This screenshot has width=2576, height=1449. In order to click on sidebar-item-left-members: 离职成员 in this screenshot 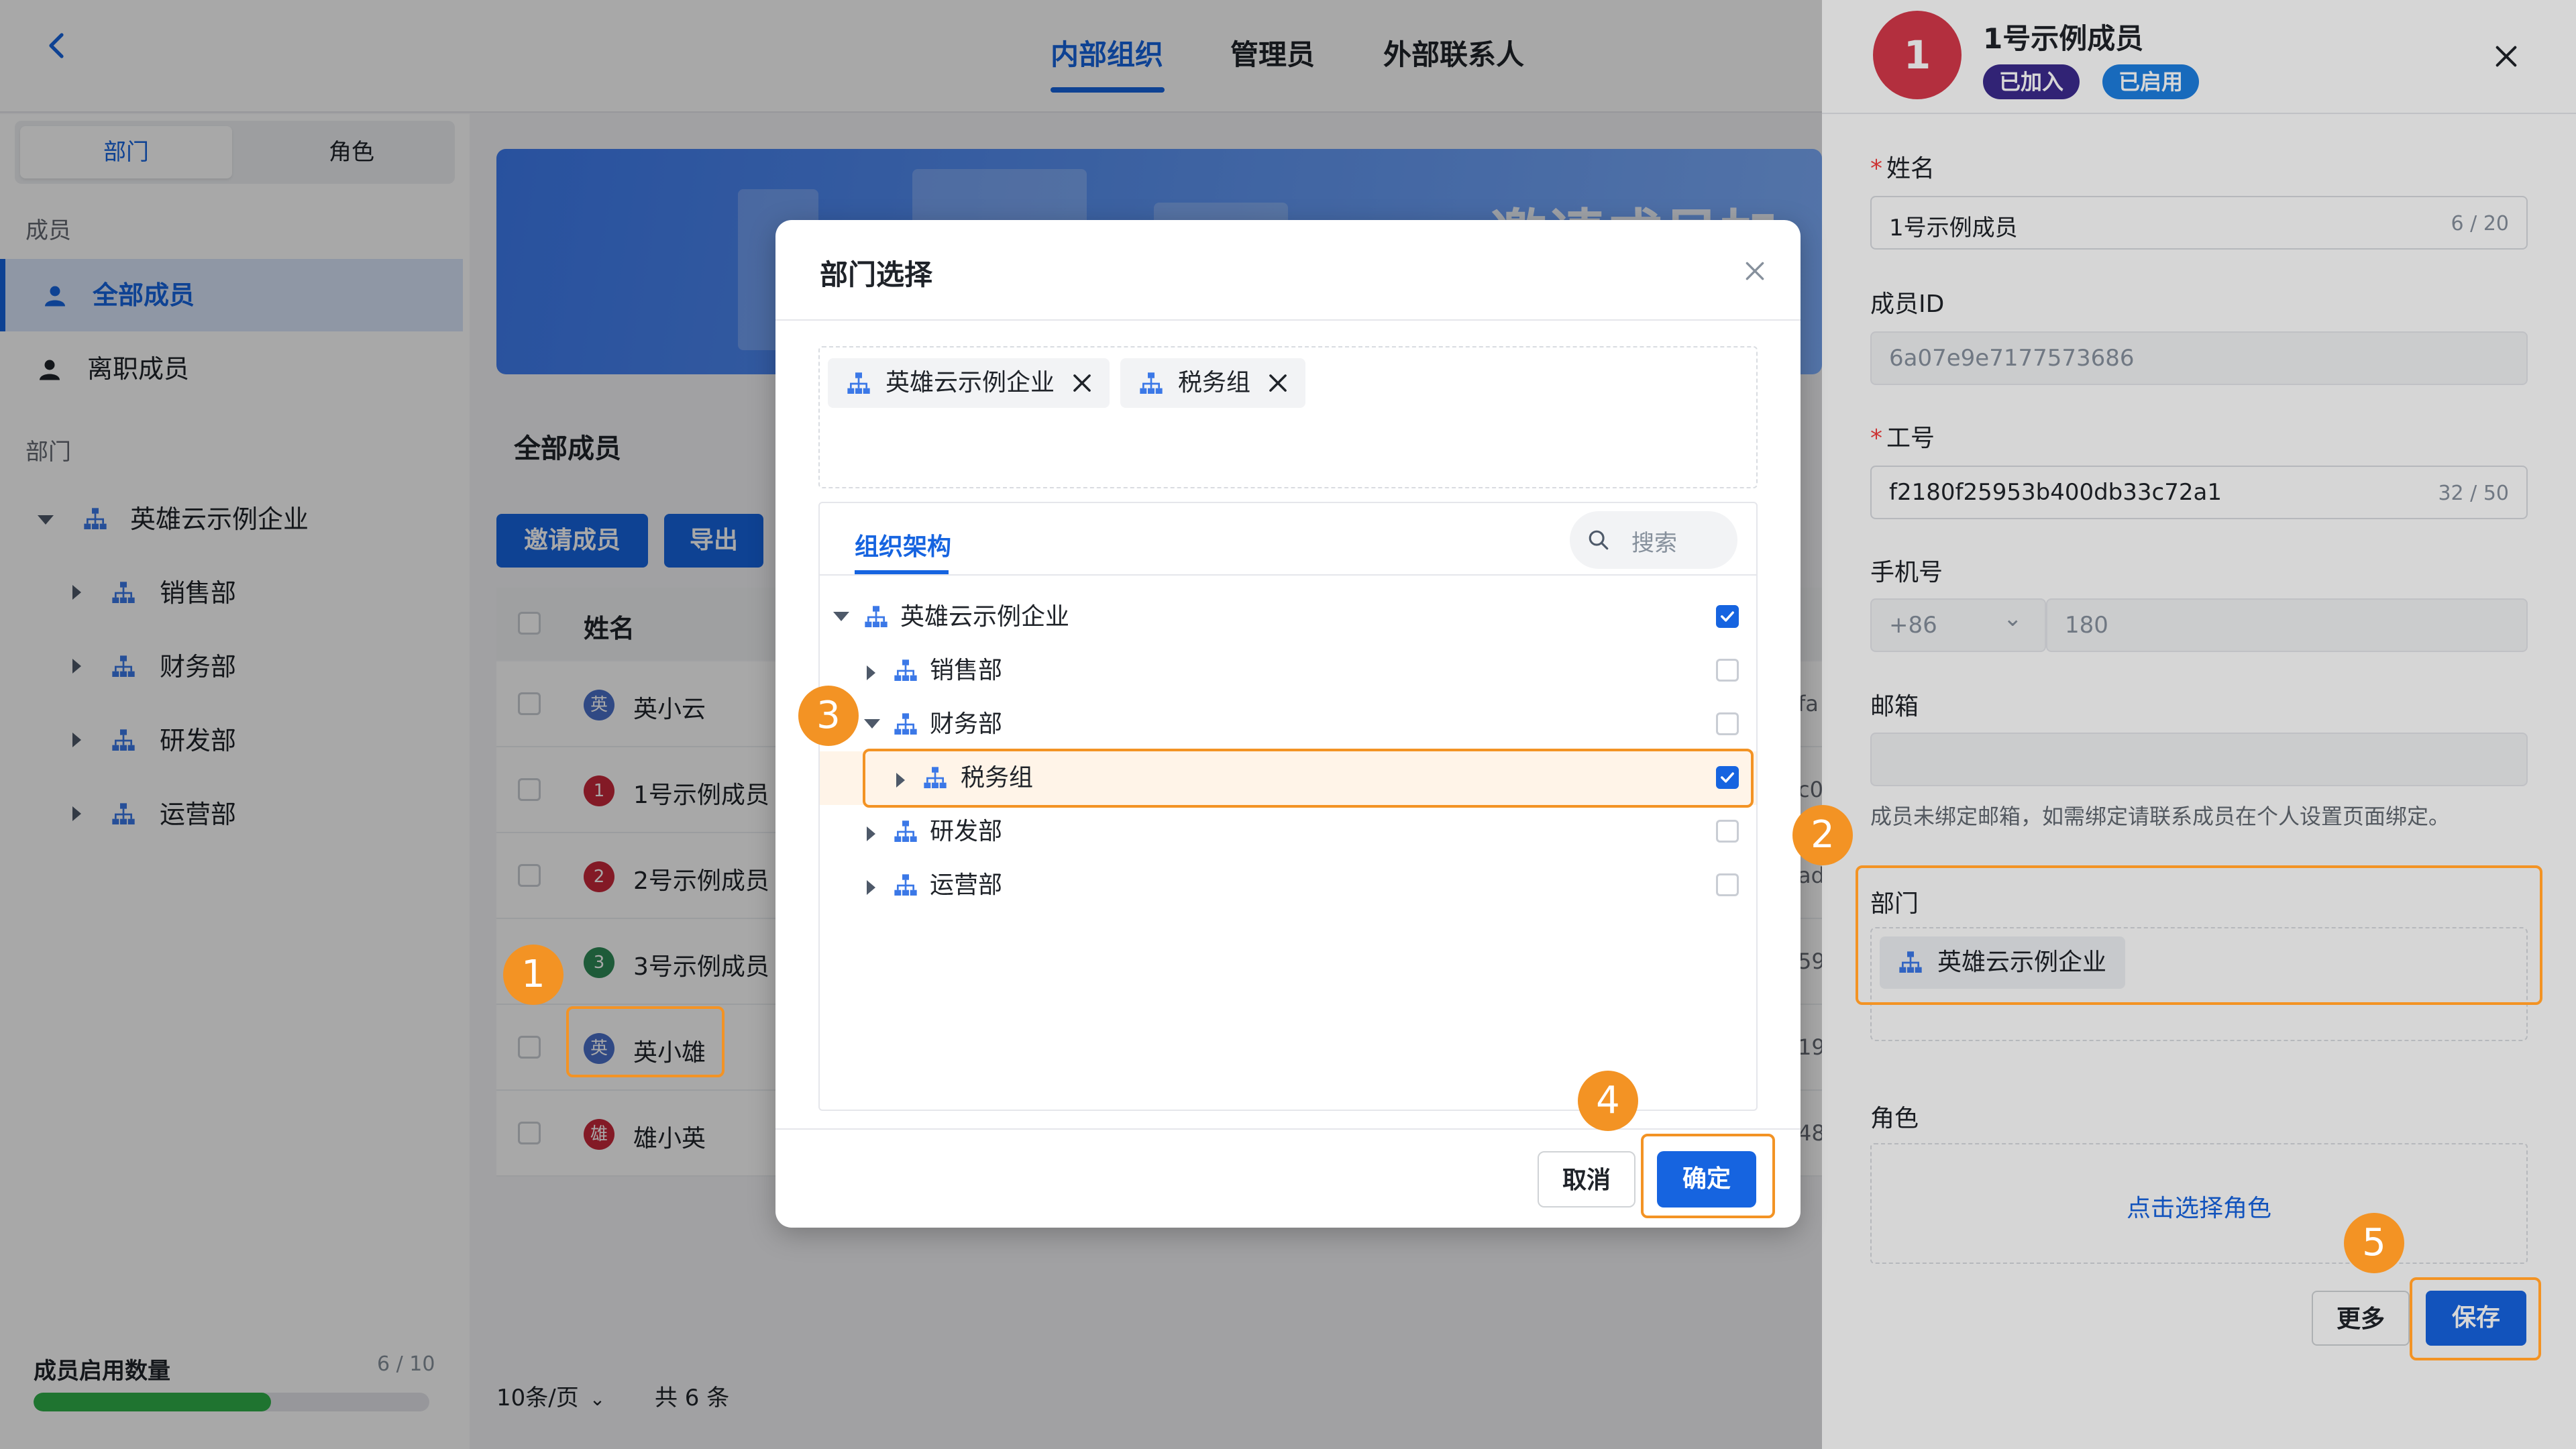, I will do `click(231, 369)`.